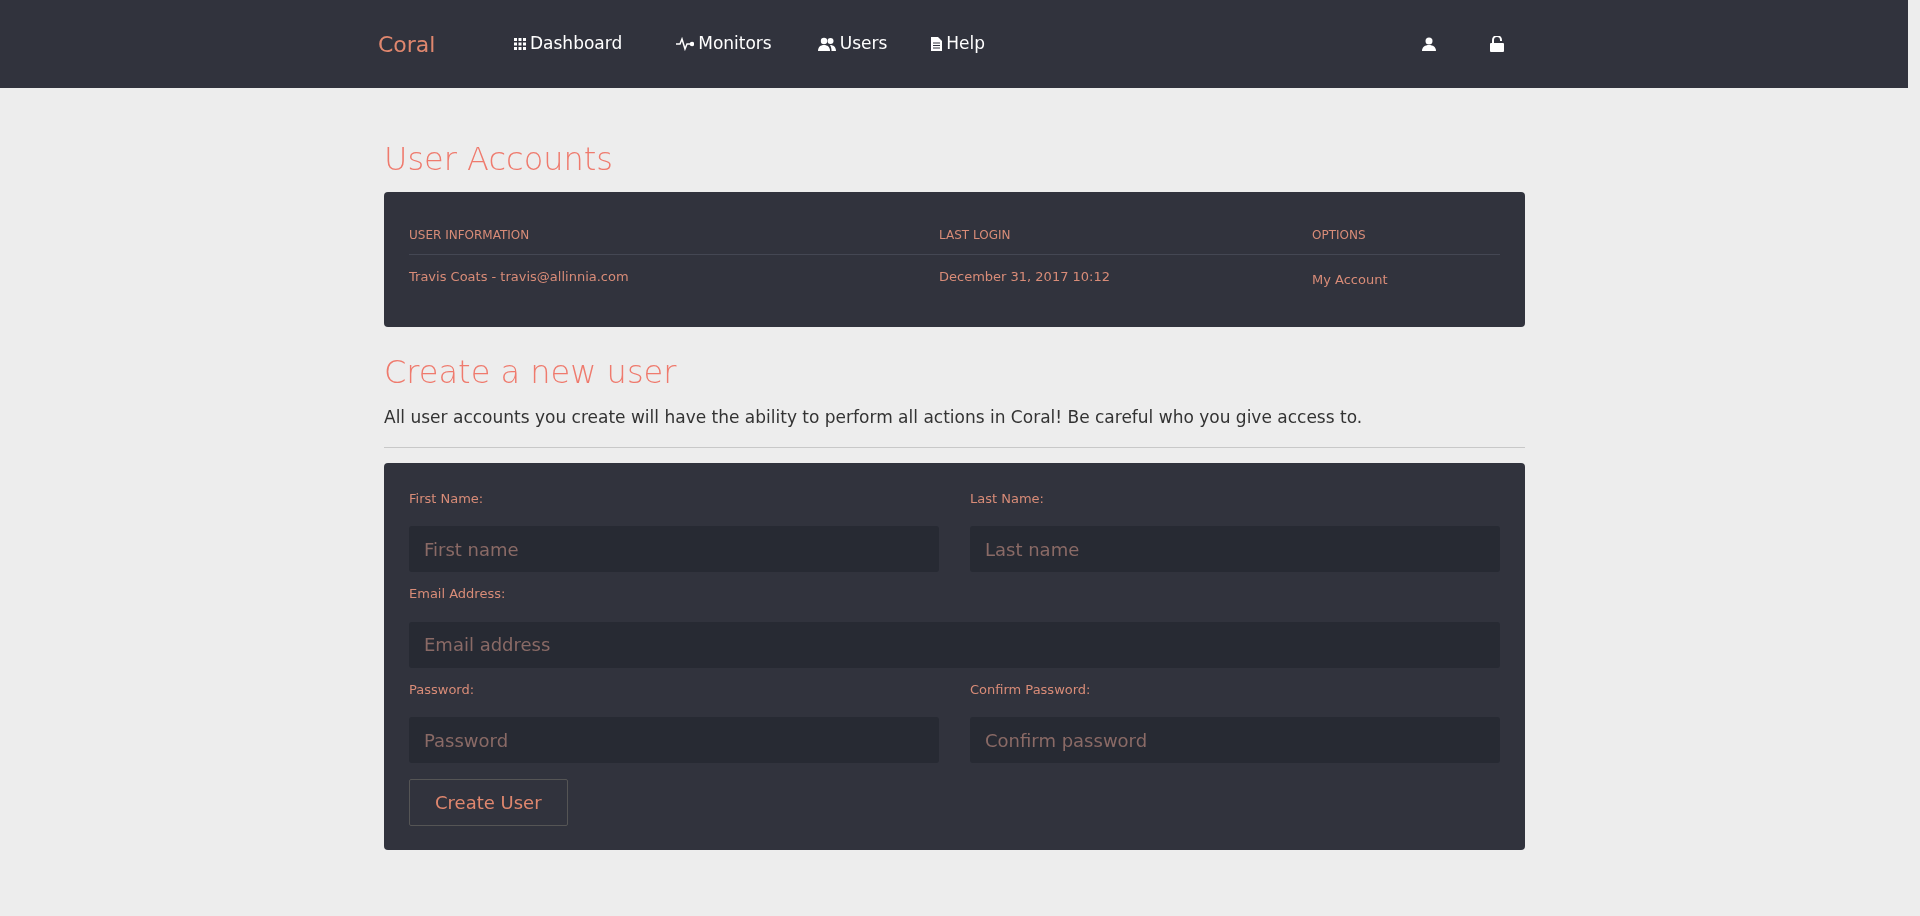 This screenshot has height=916, width=1920. What do you see at coordinates (519, 277) in the screenshot?
I see `table-cell-text: Travis Coats - travis@allinnia.com` at bounding box center [519, 277].